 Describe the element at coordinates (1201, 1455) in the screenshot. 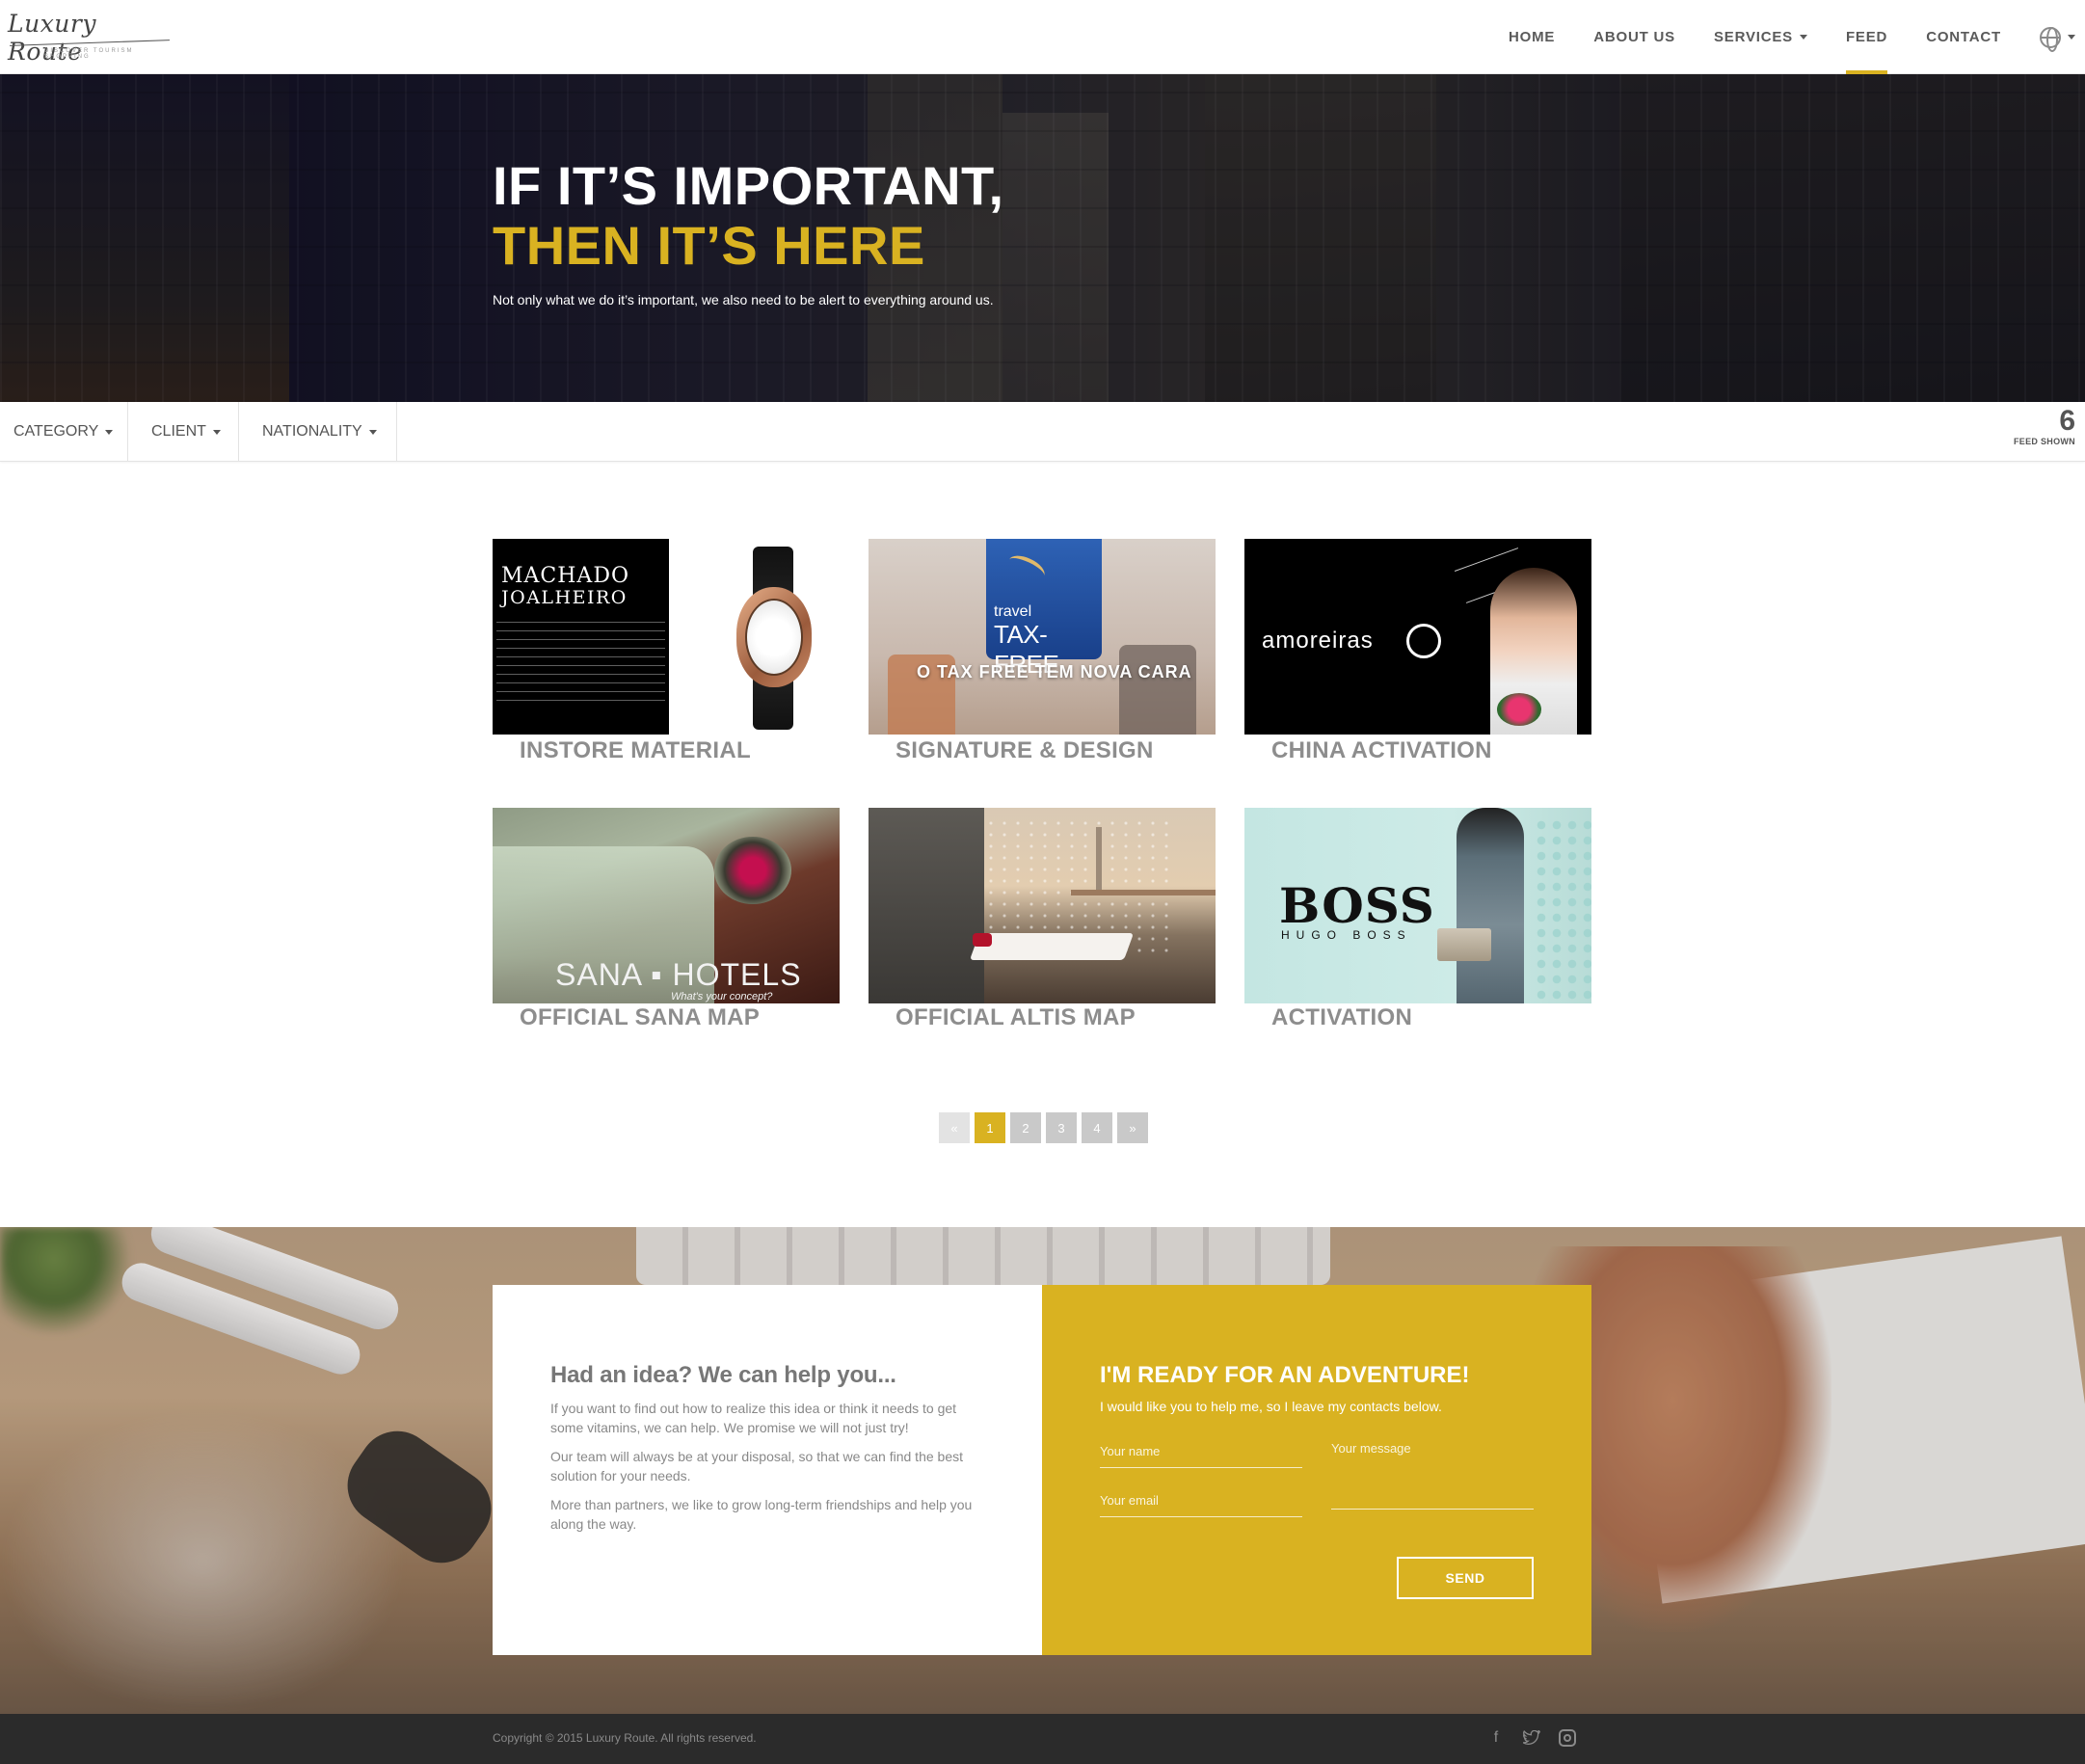

I see `name-field` at that location.